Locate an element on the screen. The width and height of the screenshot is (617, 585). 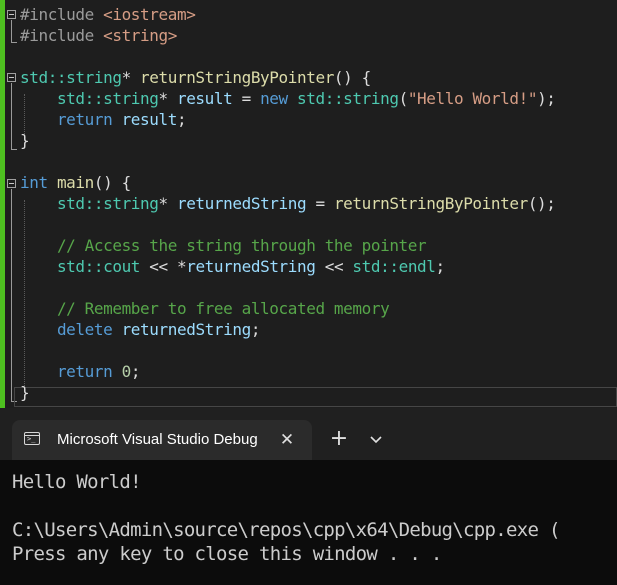
console-line: Hello World! is located at coordinates (77, 482).